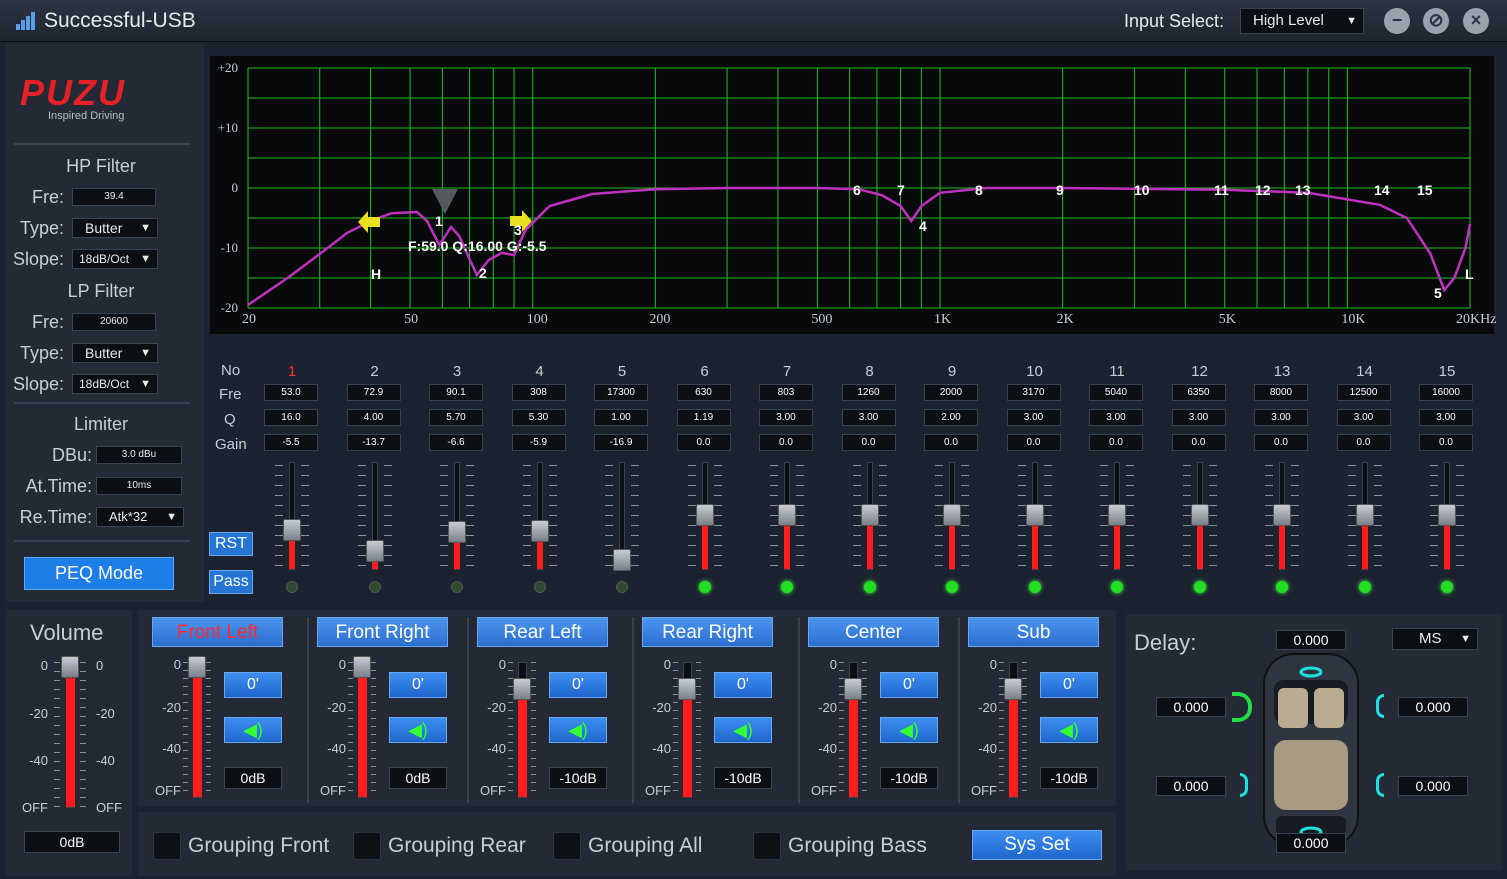 This screenshot has height=879, width=1507. I want to click on band-frequency-field: 630, so click(703, 392).